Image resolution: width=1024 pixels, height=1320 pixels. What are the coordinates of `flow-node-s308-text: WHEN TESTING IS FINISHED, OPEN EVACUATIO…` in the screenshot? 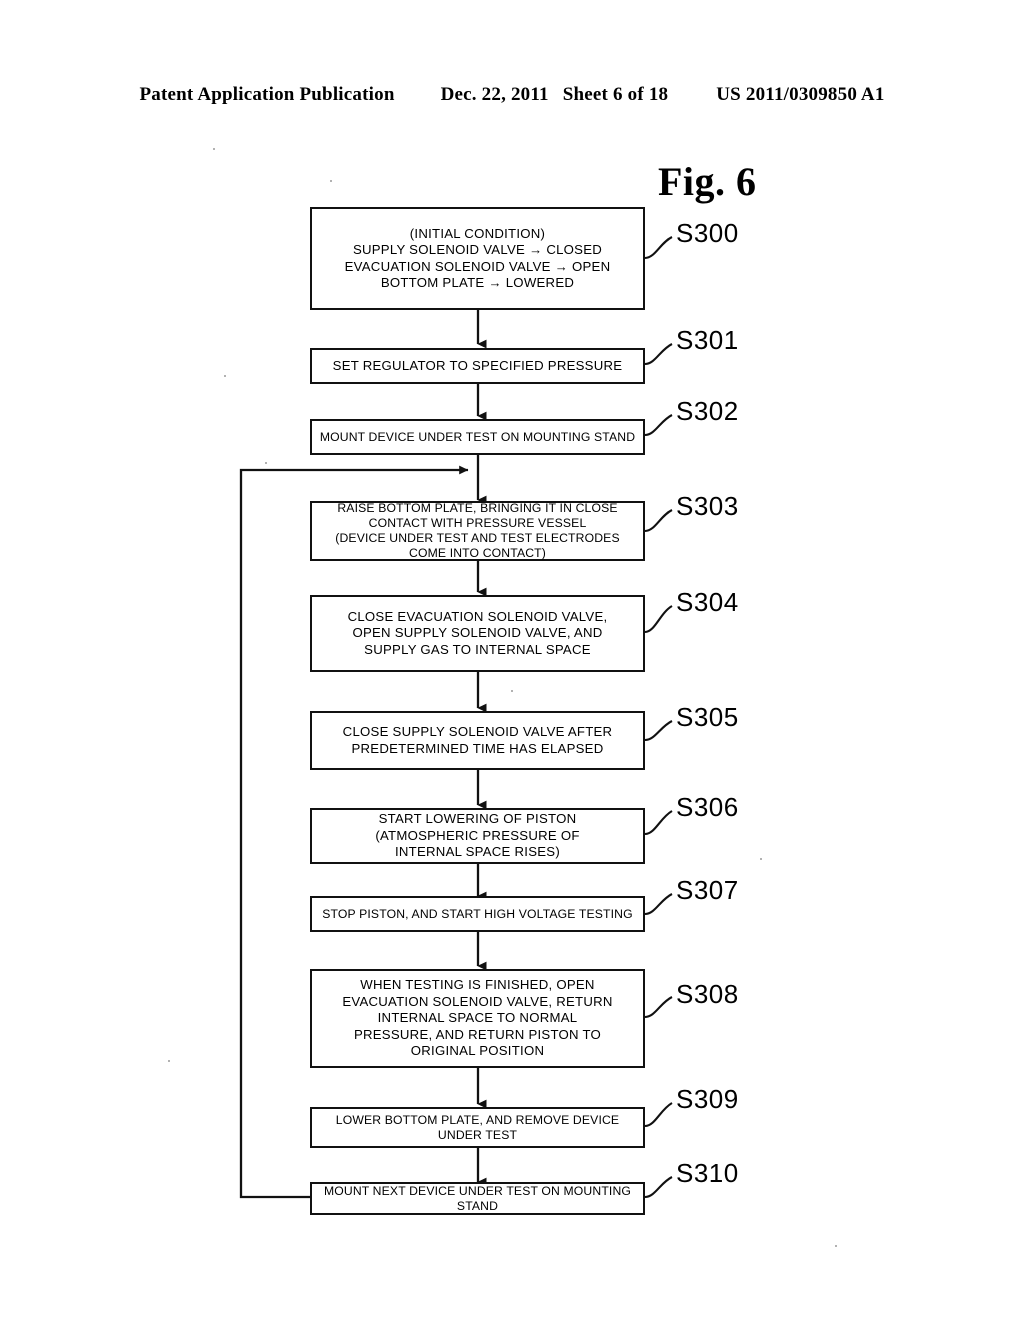 It's located at (477, 1018).